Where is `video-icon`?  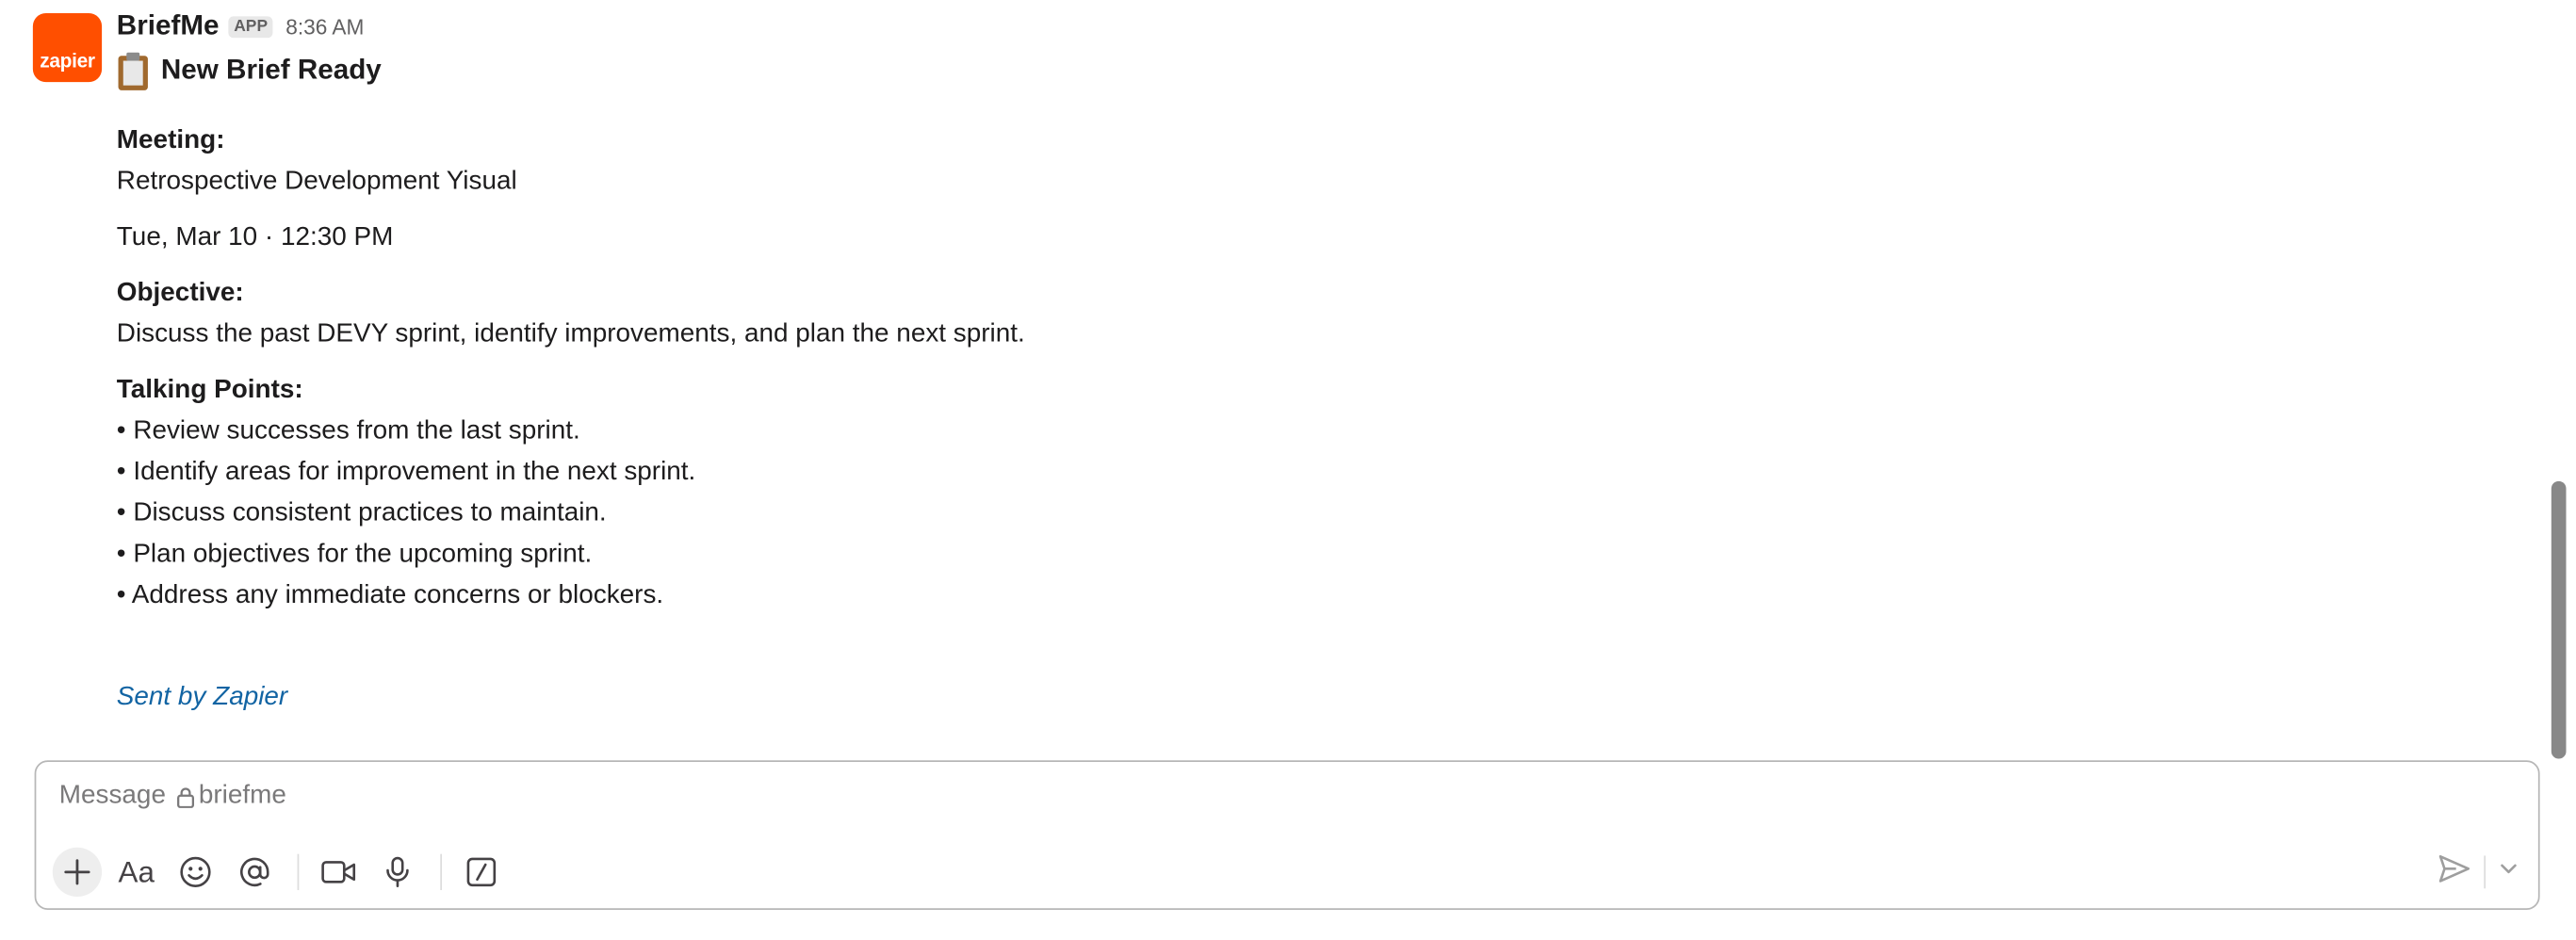
video-icon is located at coordinates (338, 872).